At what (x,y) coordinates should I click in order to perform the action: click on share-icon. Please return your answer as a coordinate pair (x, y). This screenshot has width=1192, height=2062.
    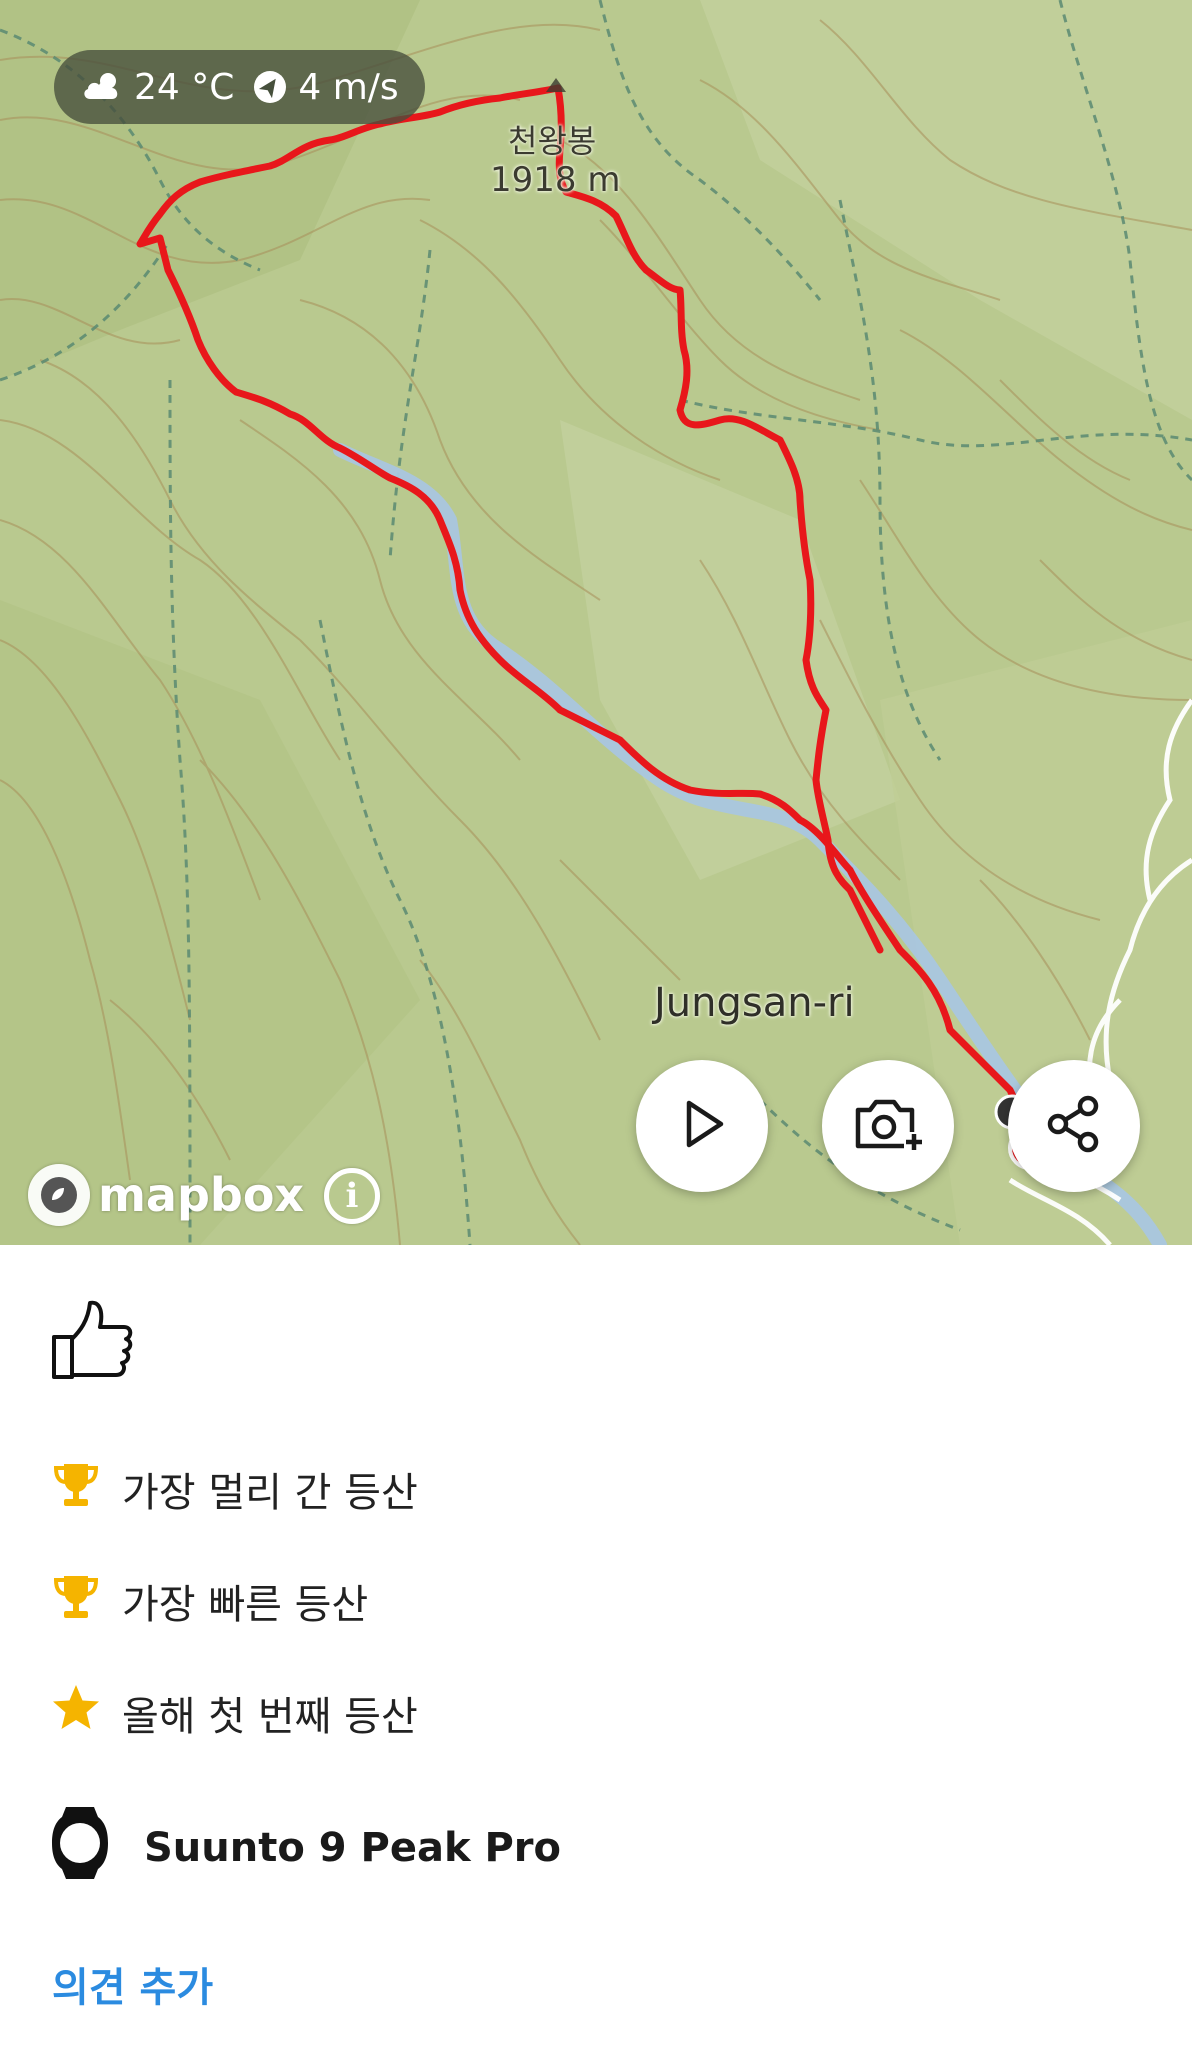
    Looking at the image, I should click on (1074, 1126).